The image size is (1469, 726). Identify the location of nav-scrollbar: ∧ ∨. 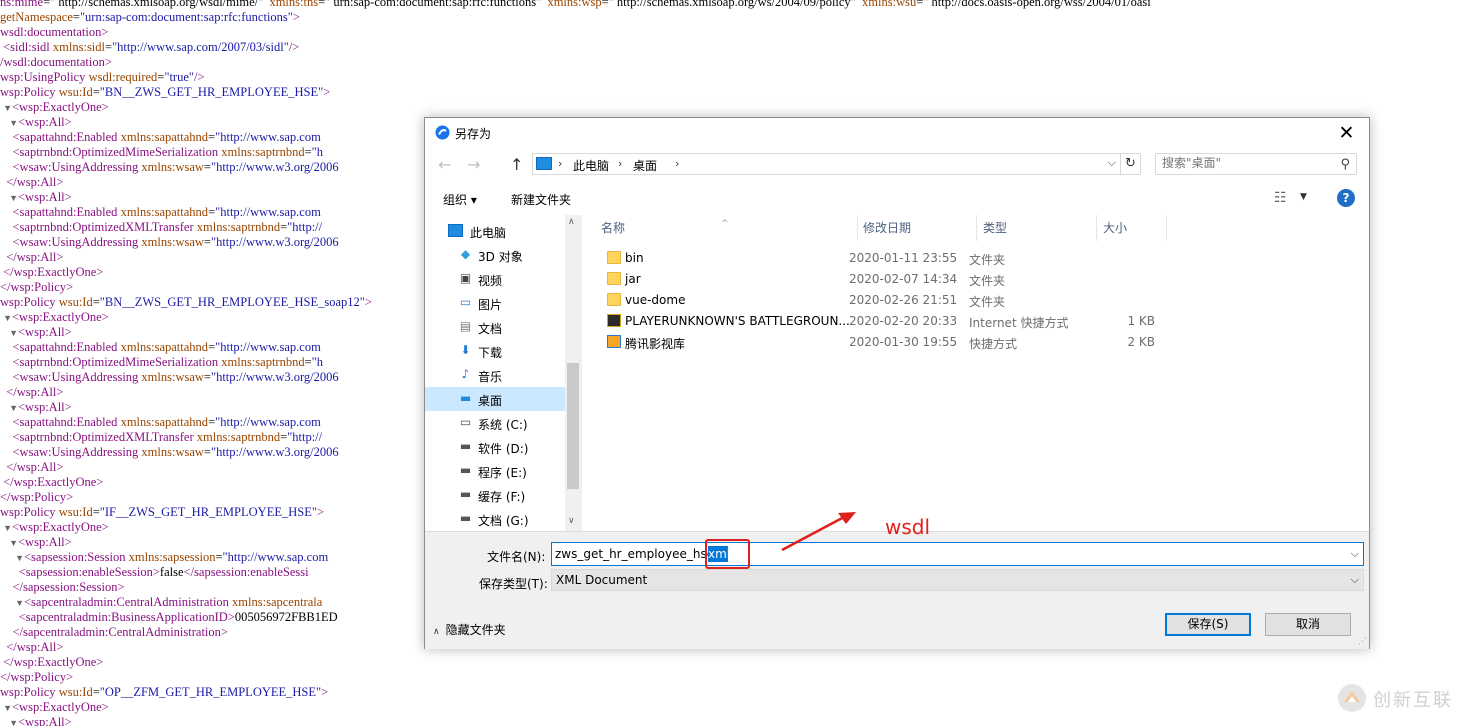
(573, 373).